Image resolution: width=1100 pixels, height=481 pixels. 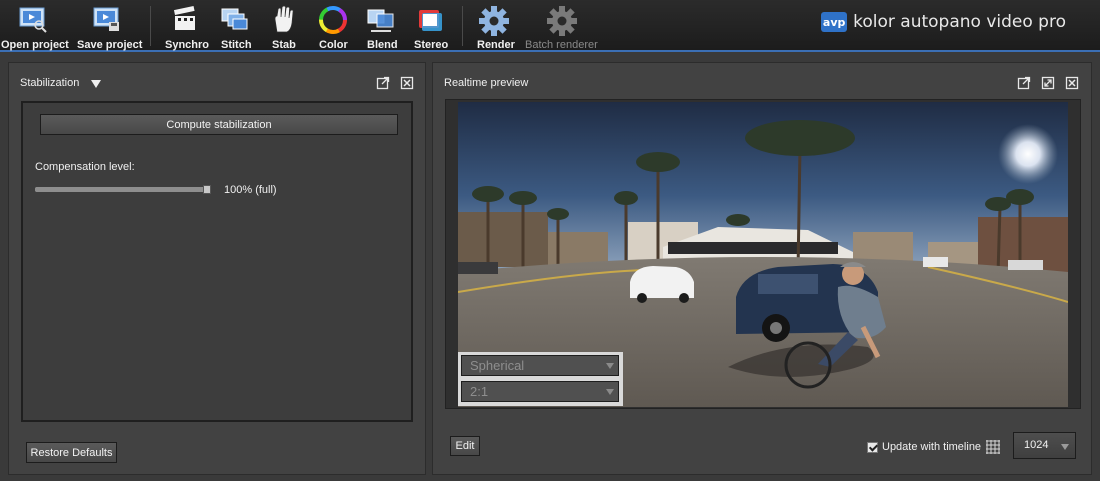 I want to click on open-project-icon, so click(x=33, y=20).